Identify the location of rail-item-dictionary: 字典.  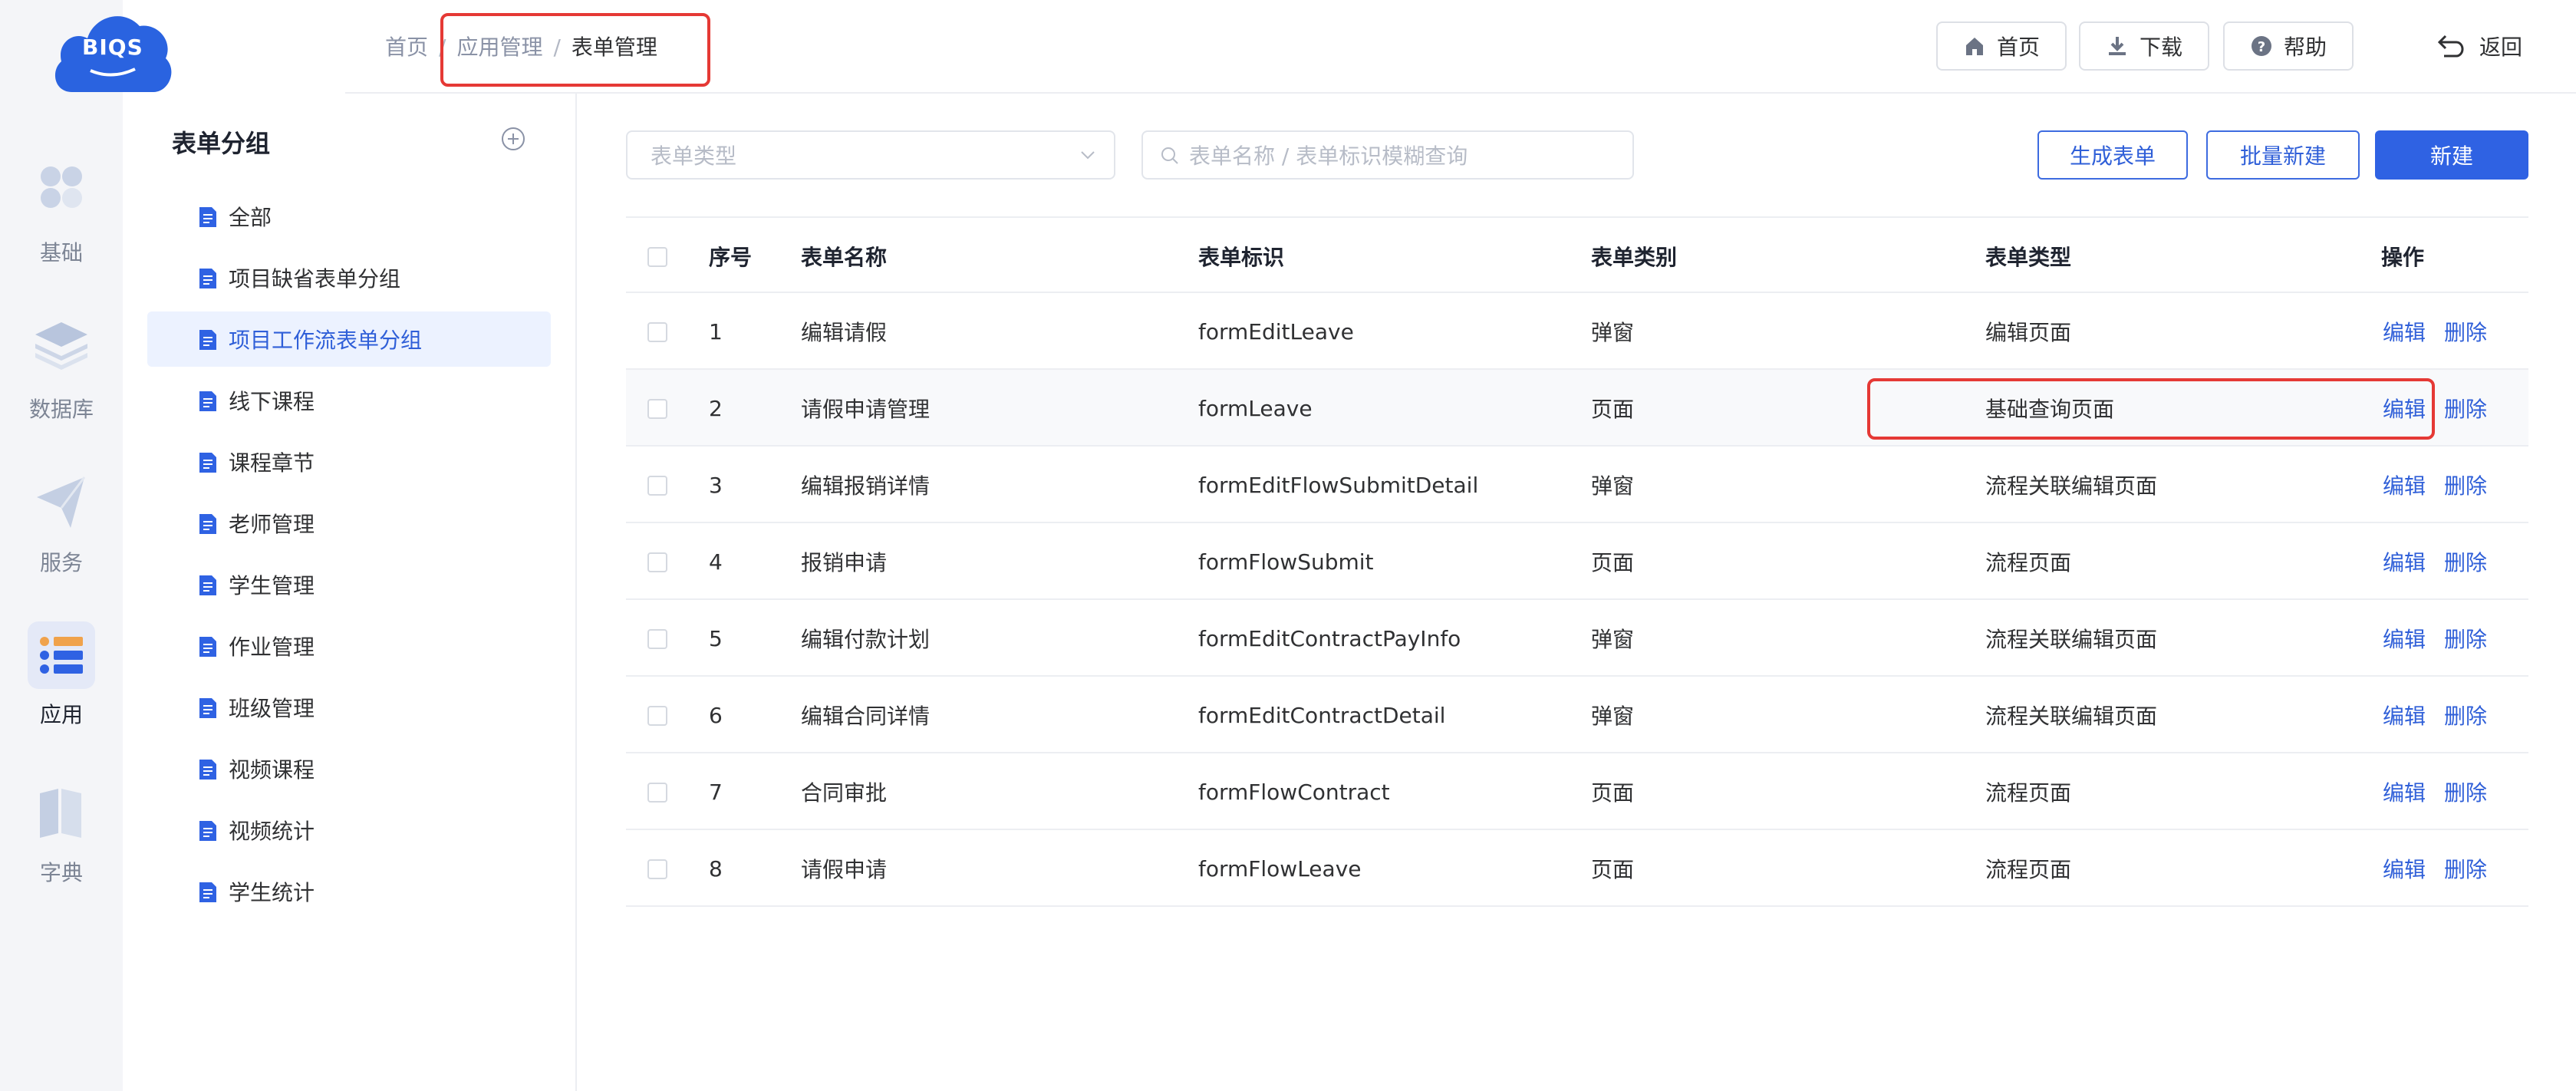
(61, 838).